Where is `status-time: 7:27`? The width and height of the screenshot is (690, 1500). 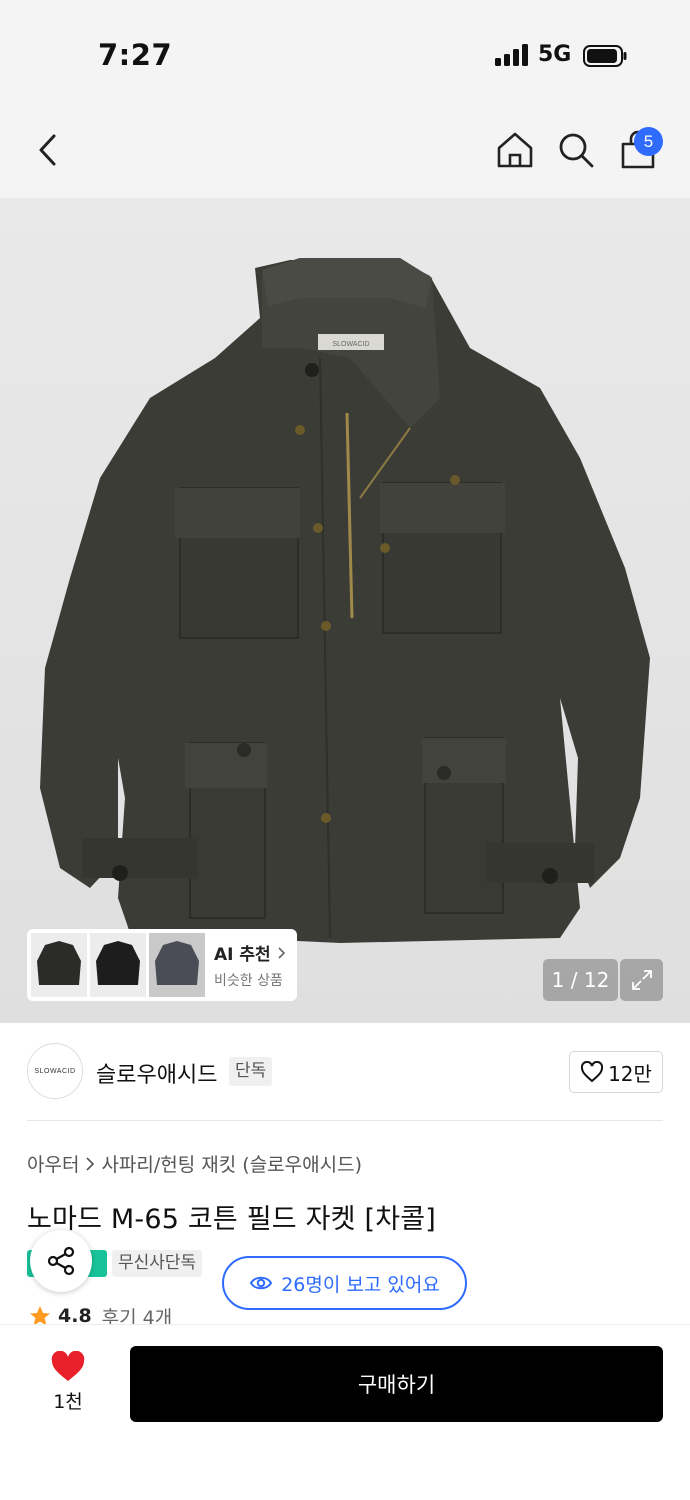 status-time: 7:27 is located at coordinates (135, 55).